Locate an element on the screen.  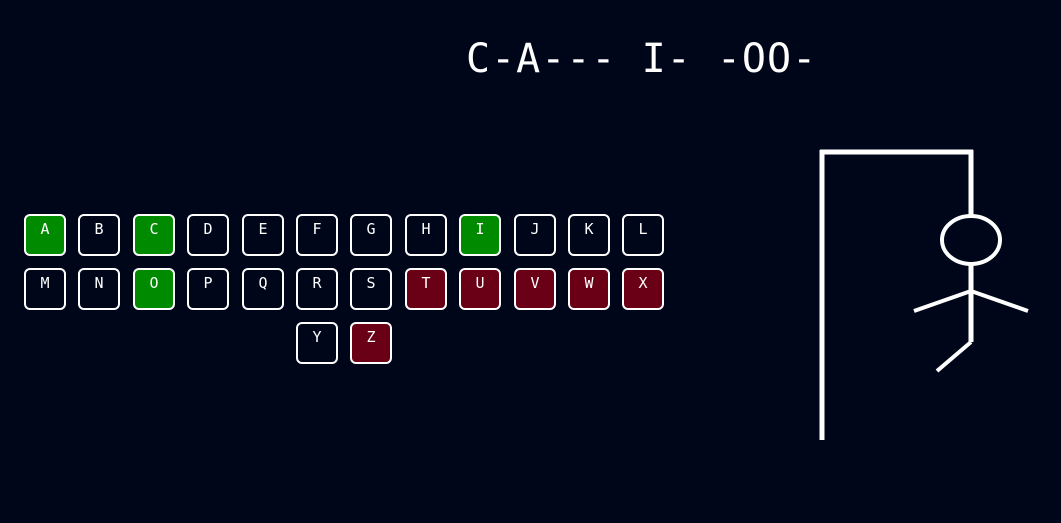
key-v: V is located at coordinates (535, 289).